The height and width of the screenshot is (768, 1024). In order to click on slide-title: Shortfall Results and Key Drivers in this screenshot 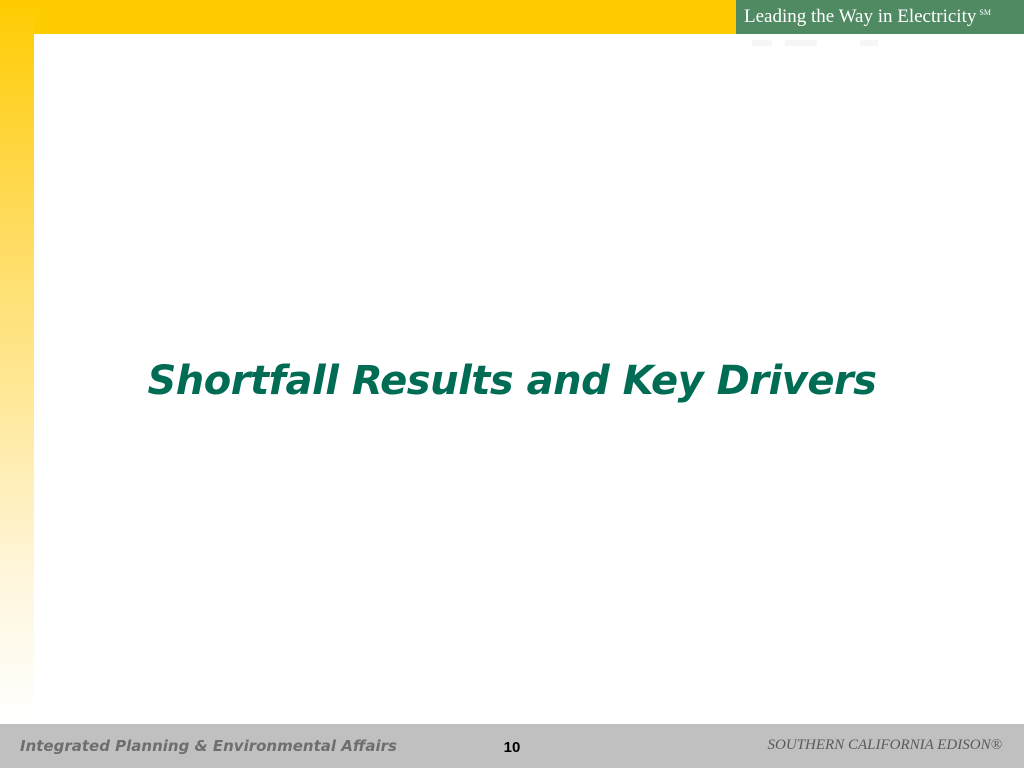, I will do `click(512, 381)`.